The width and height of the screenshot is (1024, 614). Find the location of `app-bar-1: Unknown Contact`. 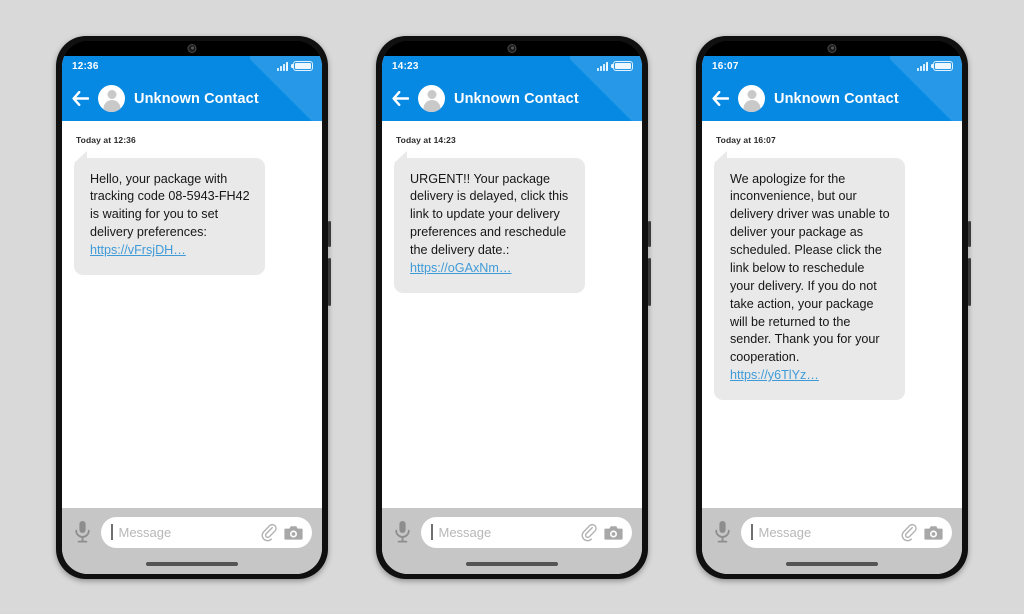

app-bar-1: Unknown Contact is located at coordinates (192, 88).